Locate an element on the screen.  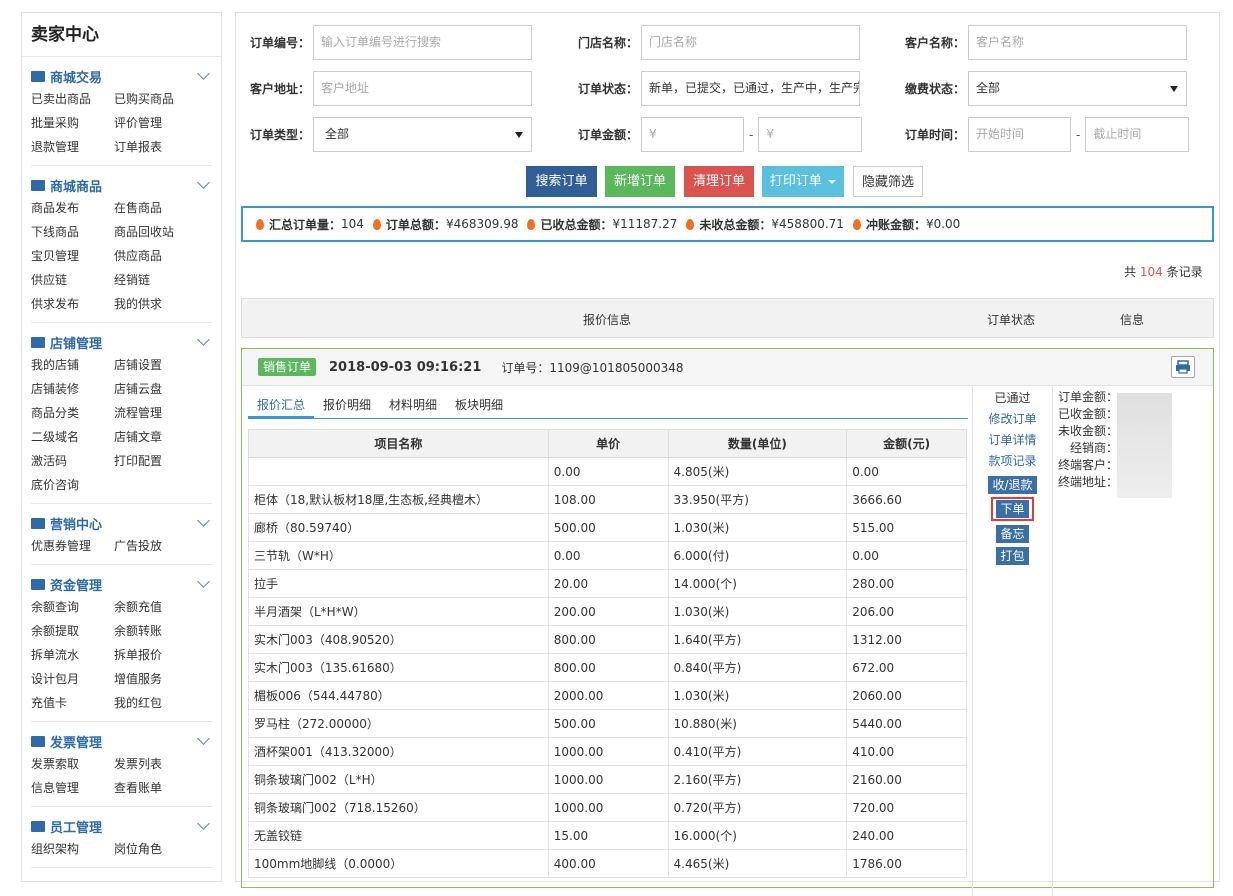
sidebar-link: 信息管理 is located at coordinates (72, 788).